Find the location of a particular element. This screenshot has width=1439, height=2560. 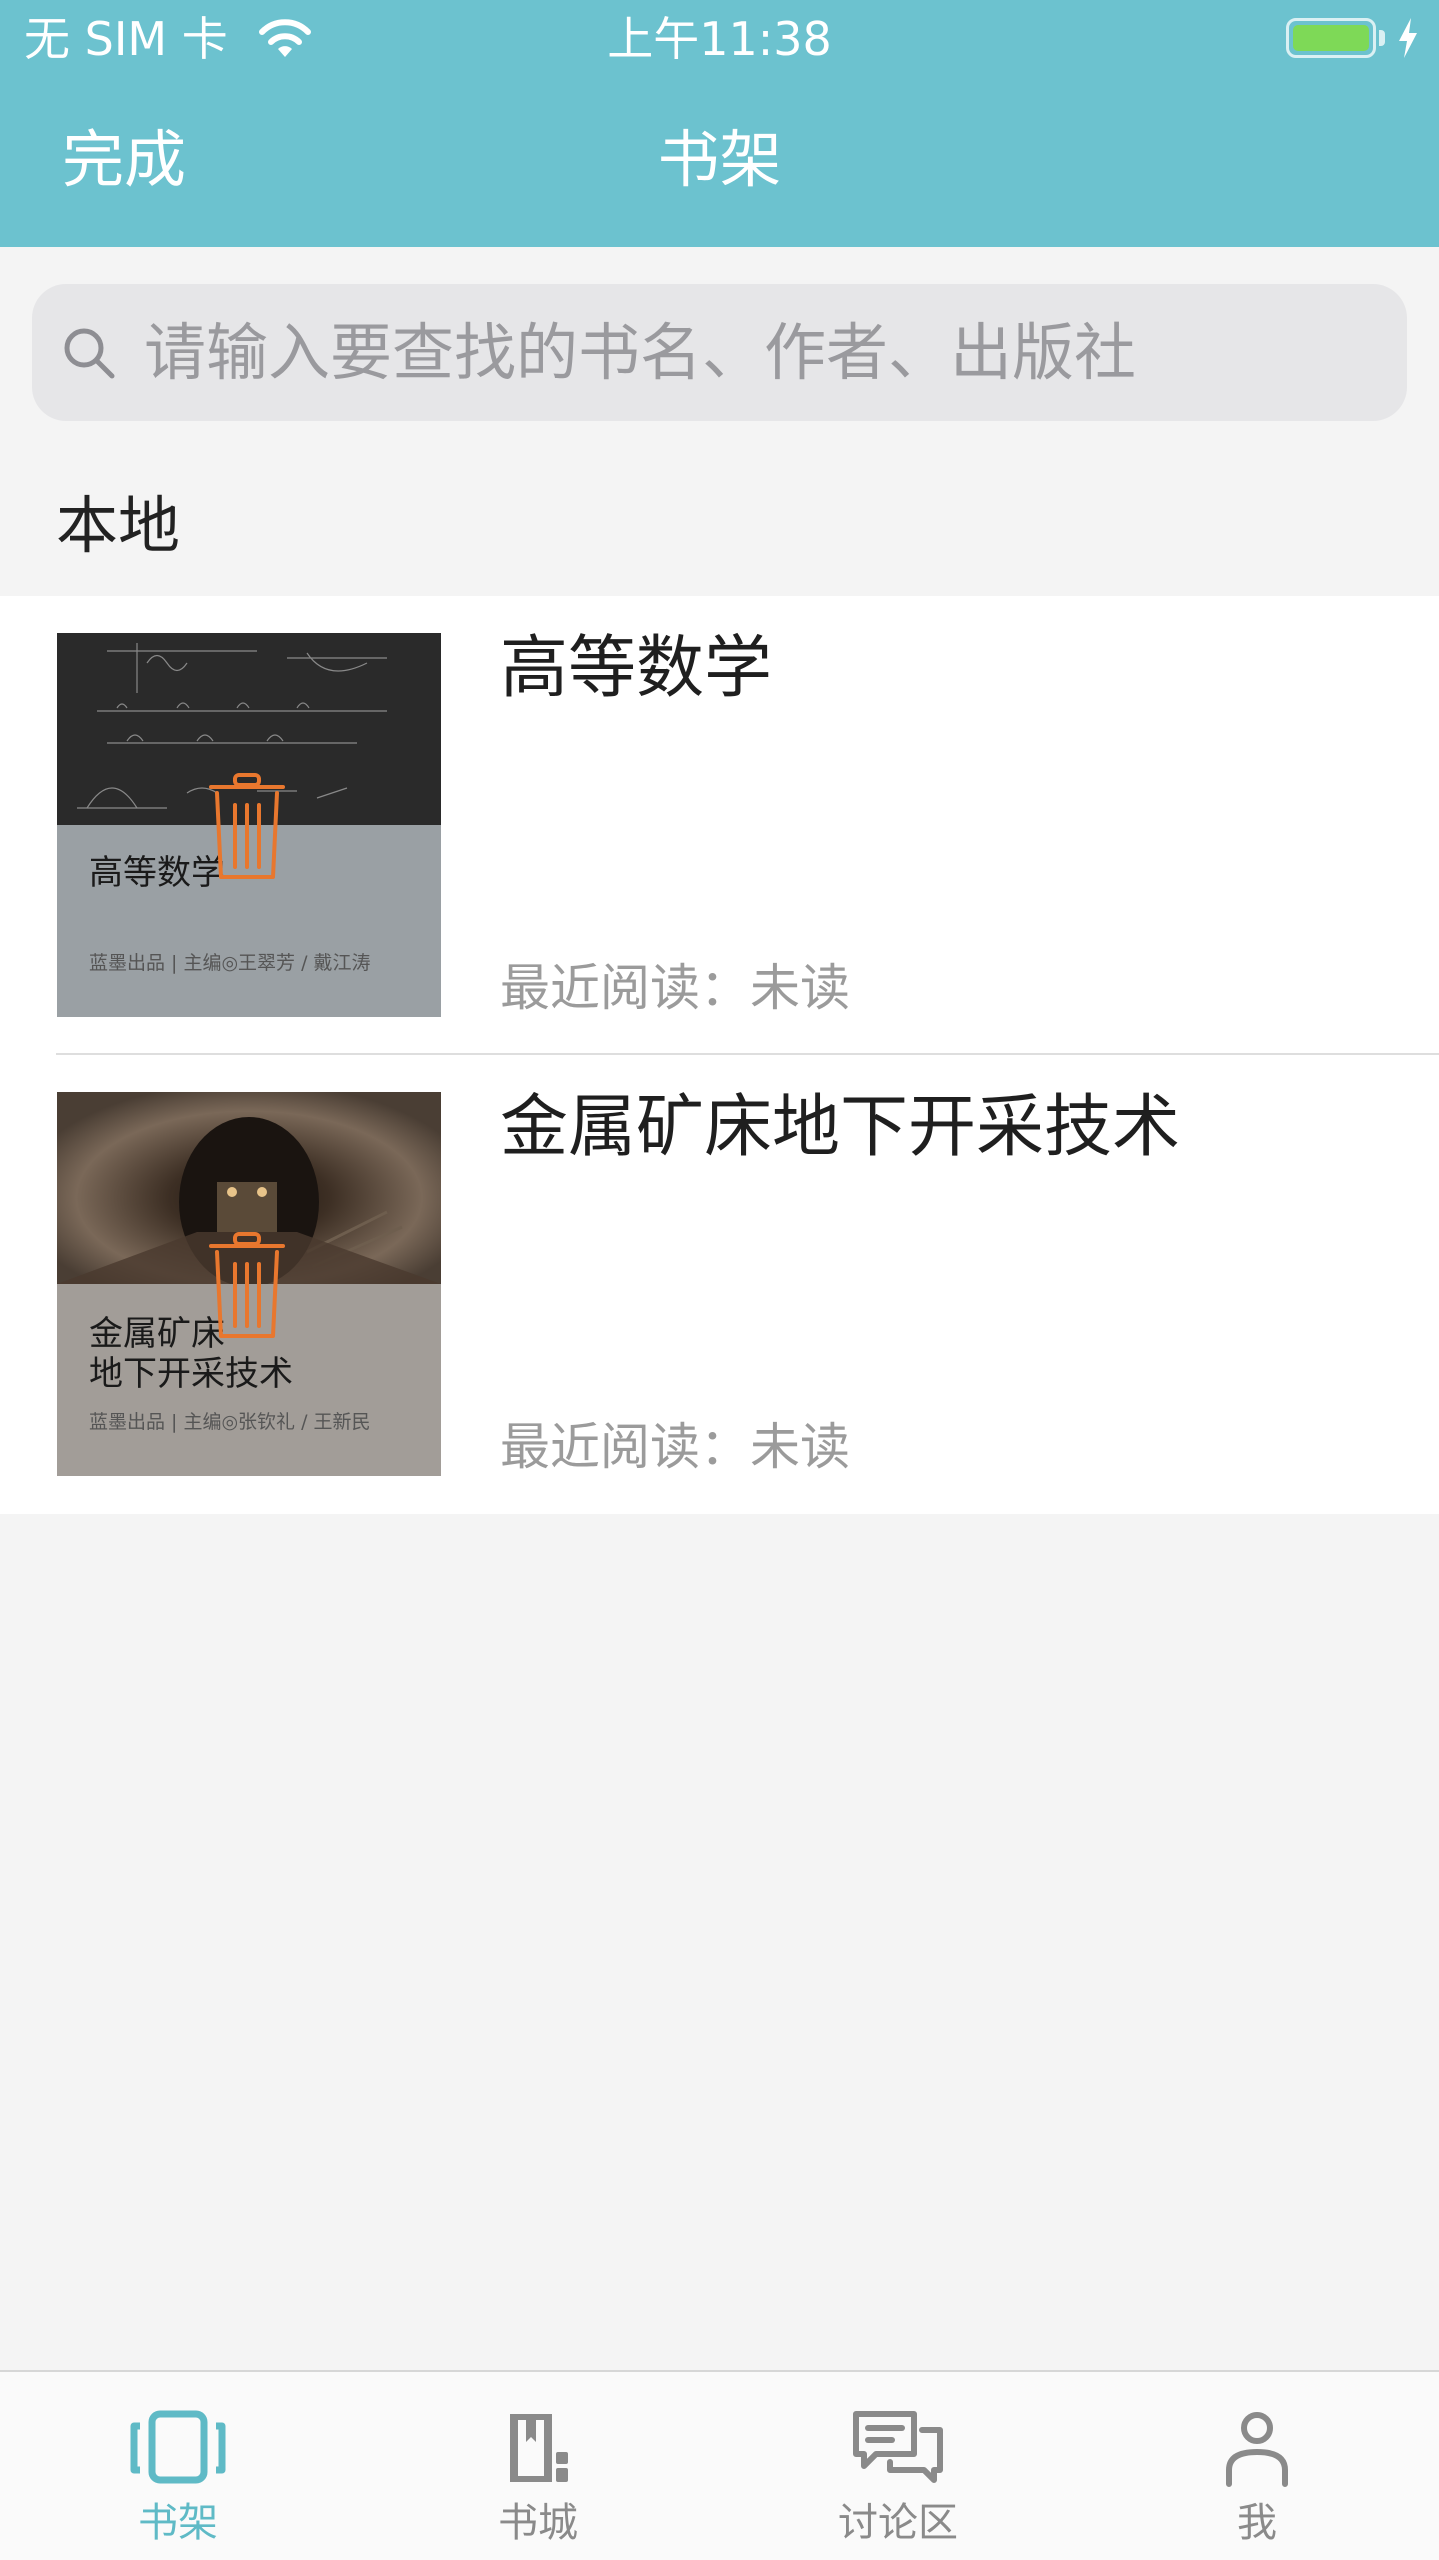

battery-icon is located at coordinates (1331, 38).